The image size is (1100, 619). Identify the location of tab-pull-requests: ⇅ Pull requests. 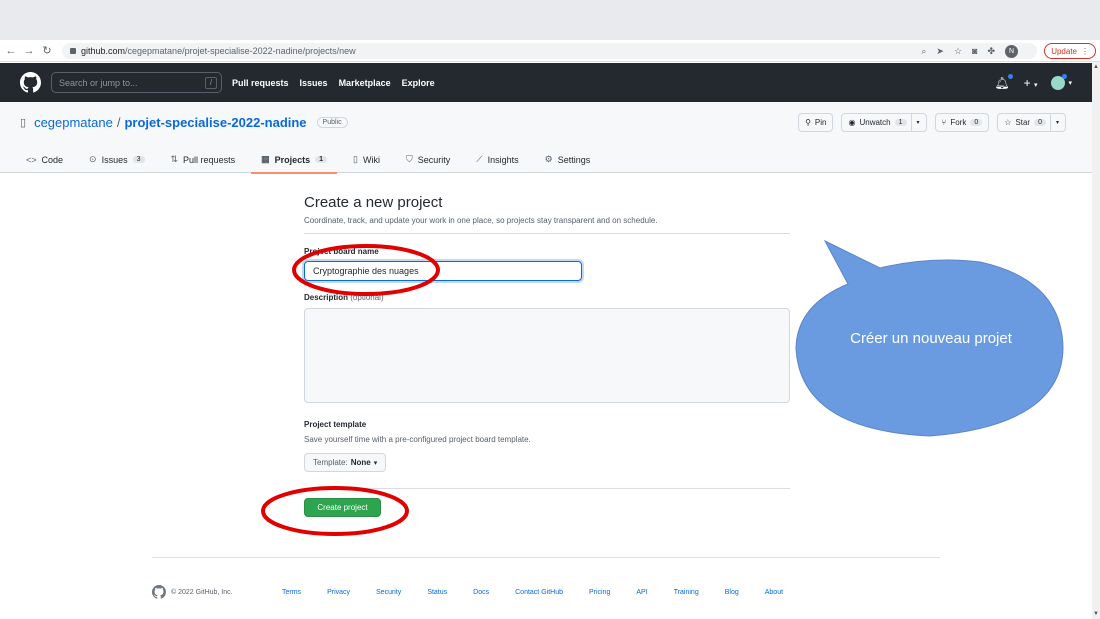
(203, 159).